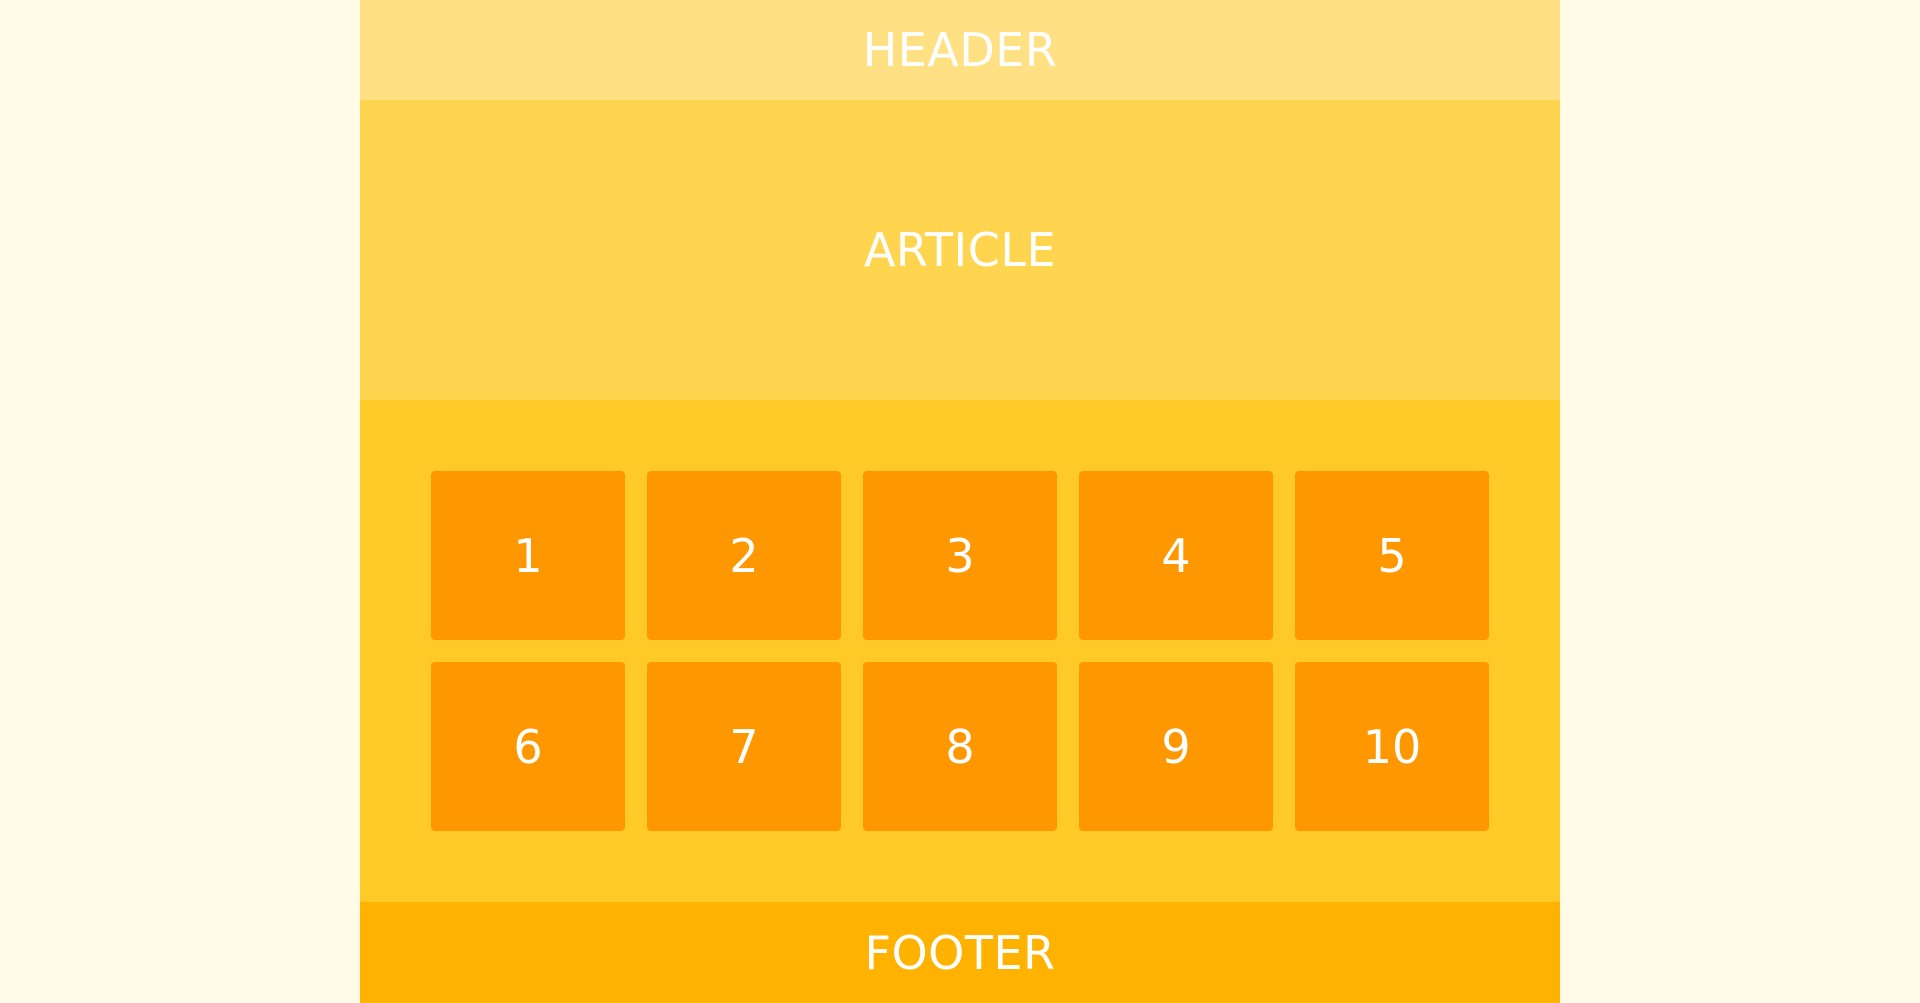 The height and width of the screenshot is (1003, 1920). I want to click on header: HEADER, so click(960, 50).